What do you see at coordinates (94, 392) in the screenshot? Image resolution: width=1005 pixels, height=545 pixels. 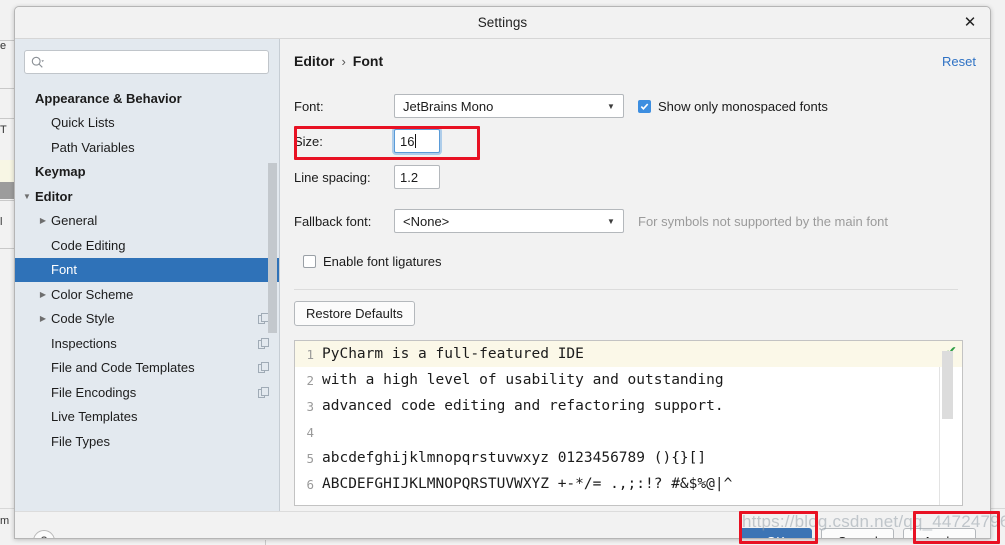 I see `sidebar-item-label: File Encodings` at bounding box center [94, 392].